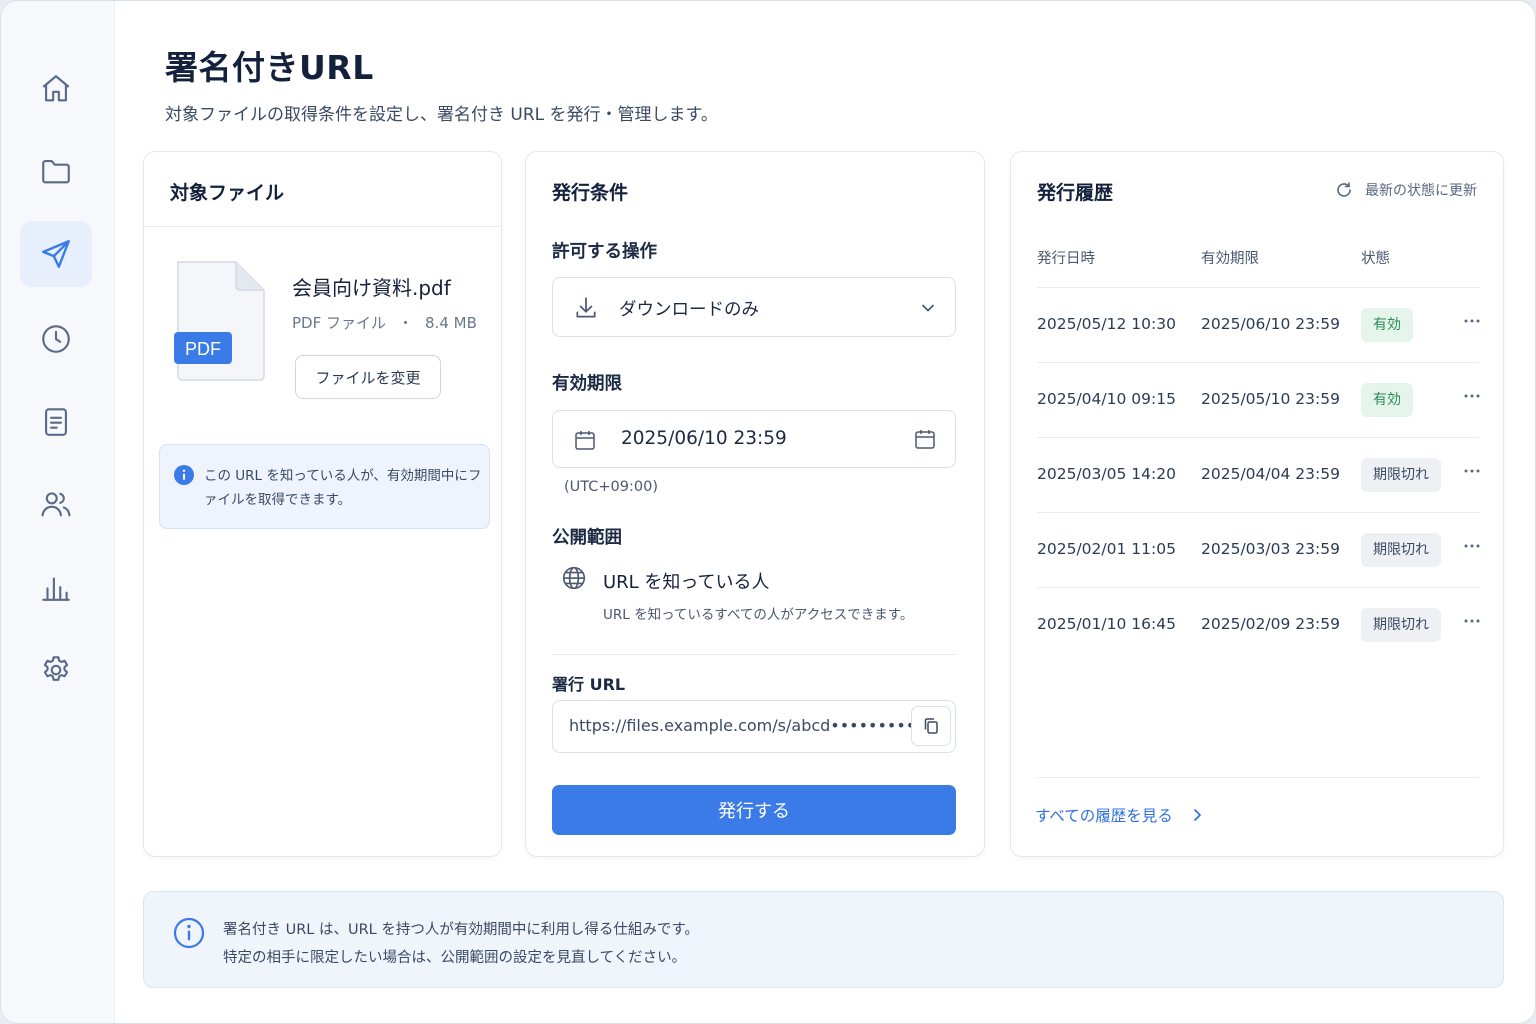  I want to click on sidebar-item-share, so click(56, 254).